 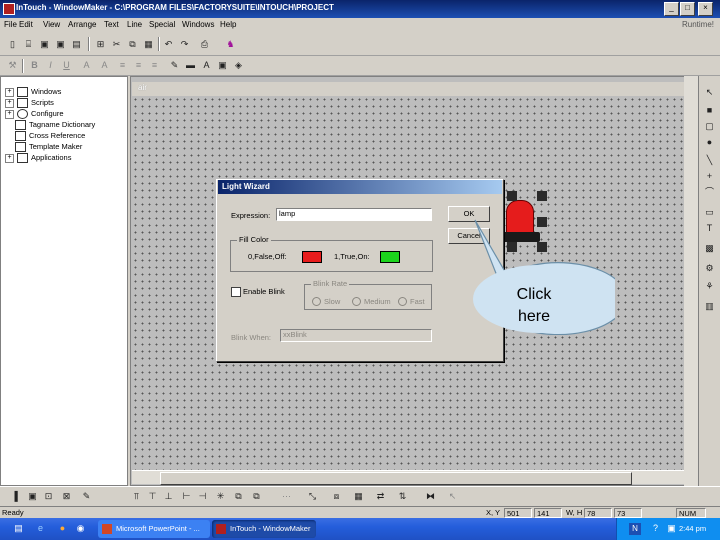 What do you see at coordinates (174, 65) in the screenshot?
I see `line-color-icon: ✎` at bounding box center [174, 65].